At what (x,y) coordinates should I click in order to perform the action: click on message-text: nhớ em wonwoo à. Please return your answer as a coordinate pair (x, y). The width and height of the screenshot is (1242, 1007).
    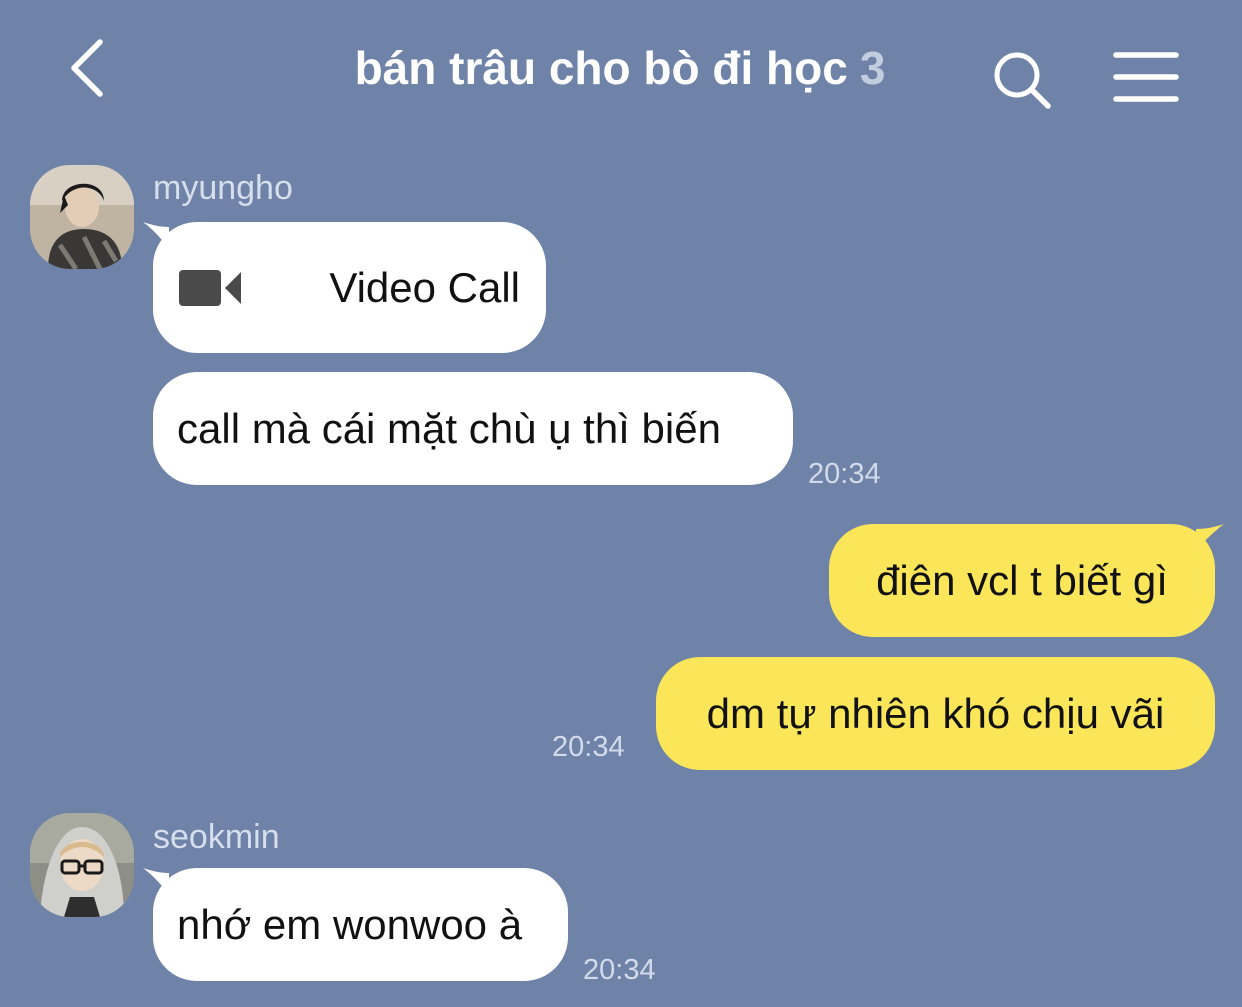
    Looking at the image, I should click on (350, 924).